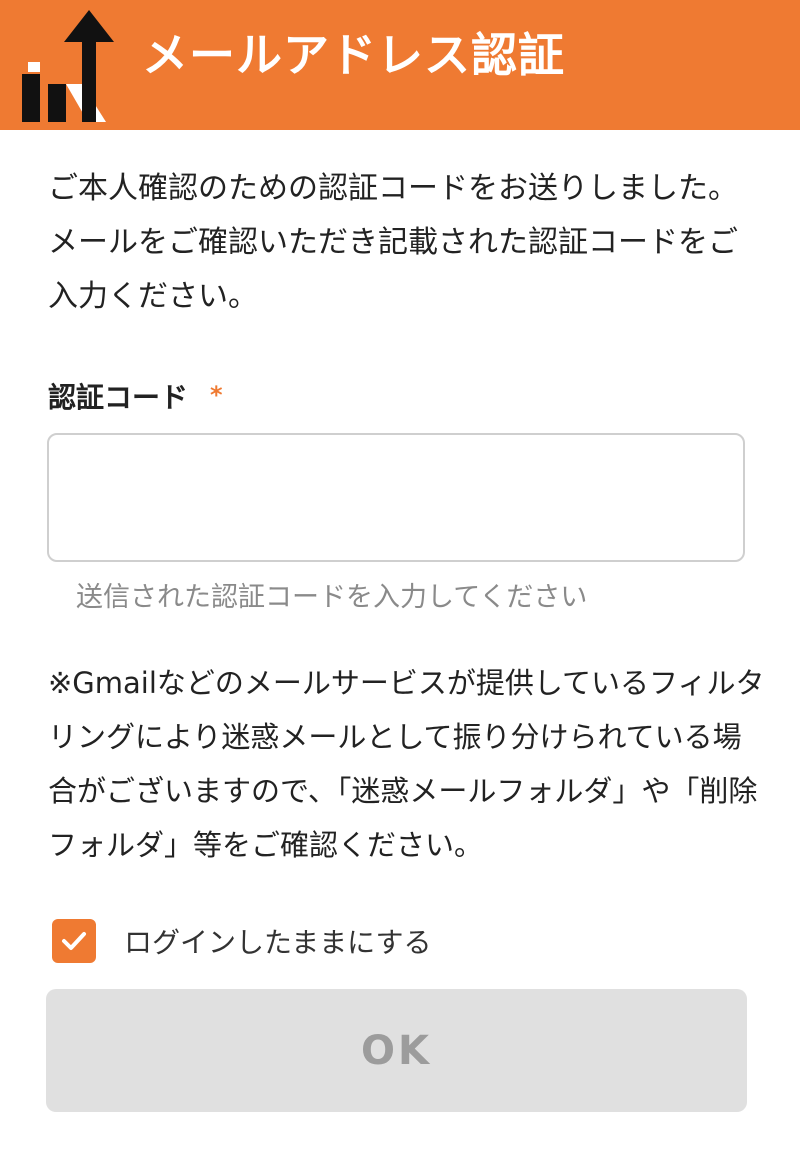 Image resolution: width=800 pixels, height=1152 pixels. I want to click on code-field-label: 認証コード *, so click(135, 396).